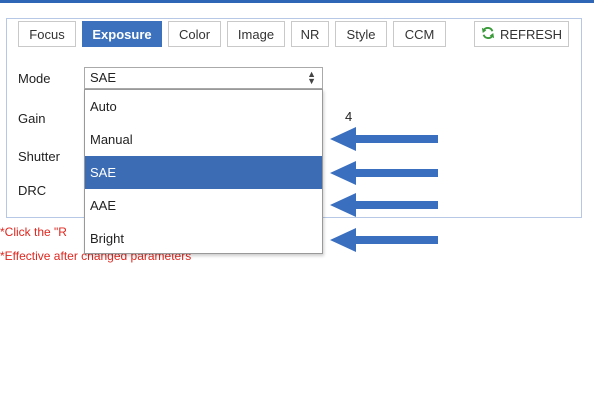  I want to click on gain-label: Gain, so click(32, 118).